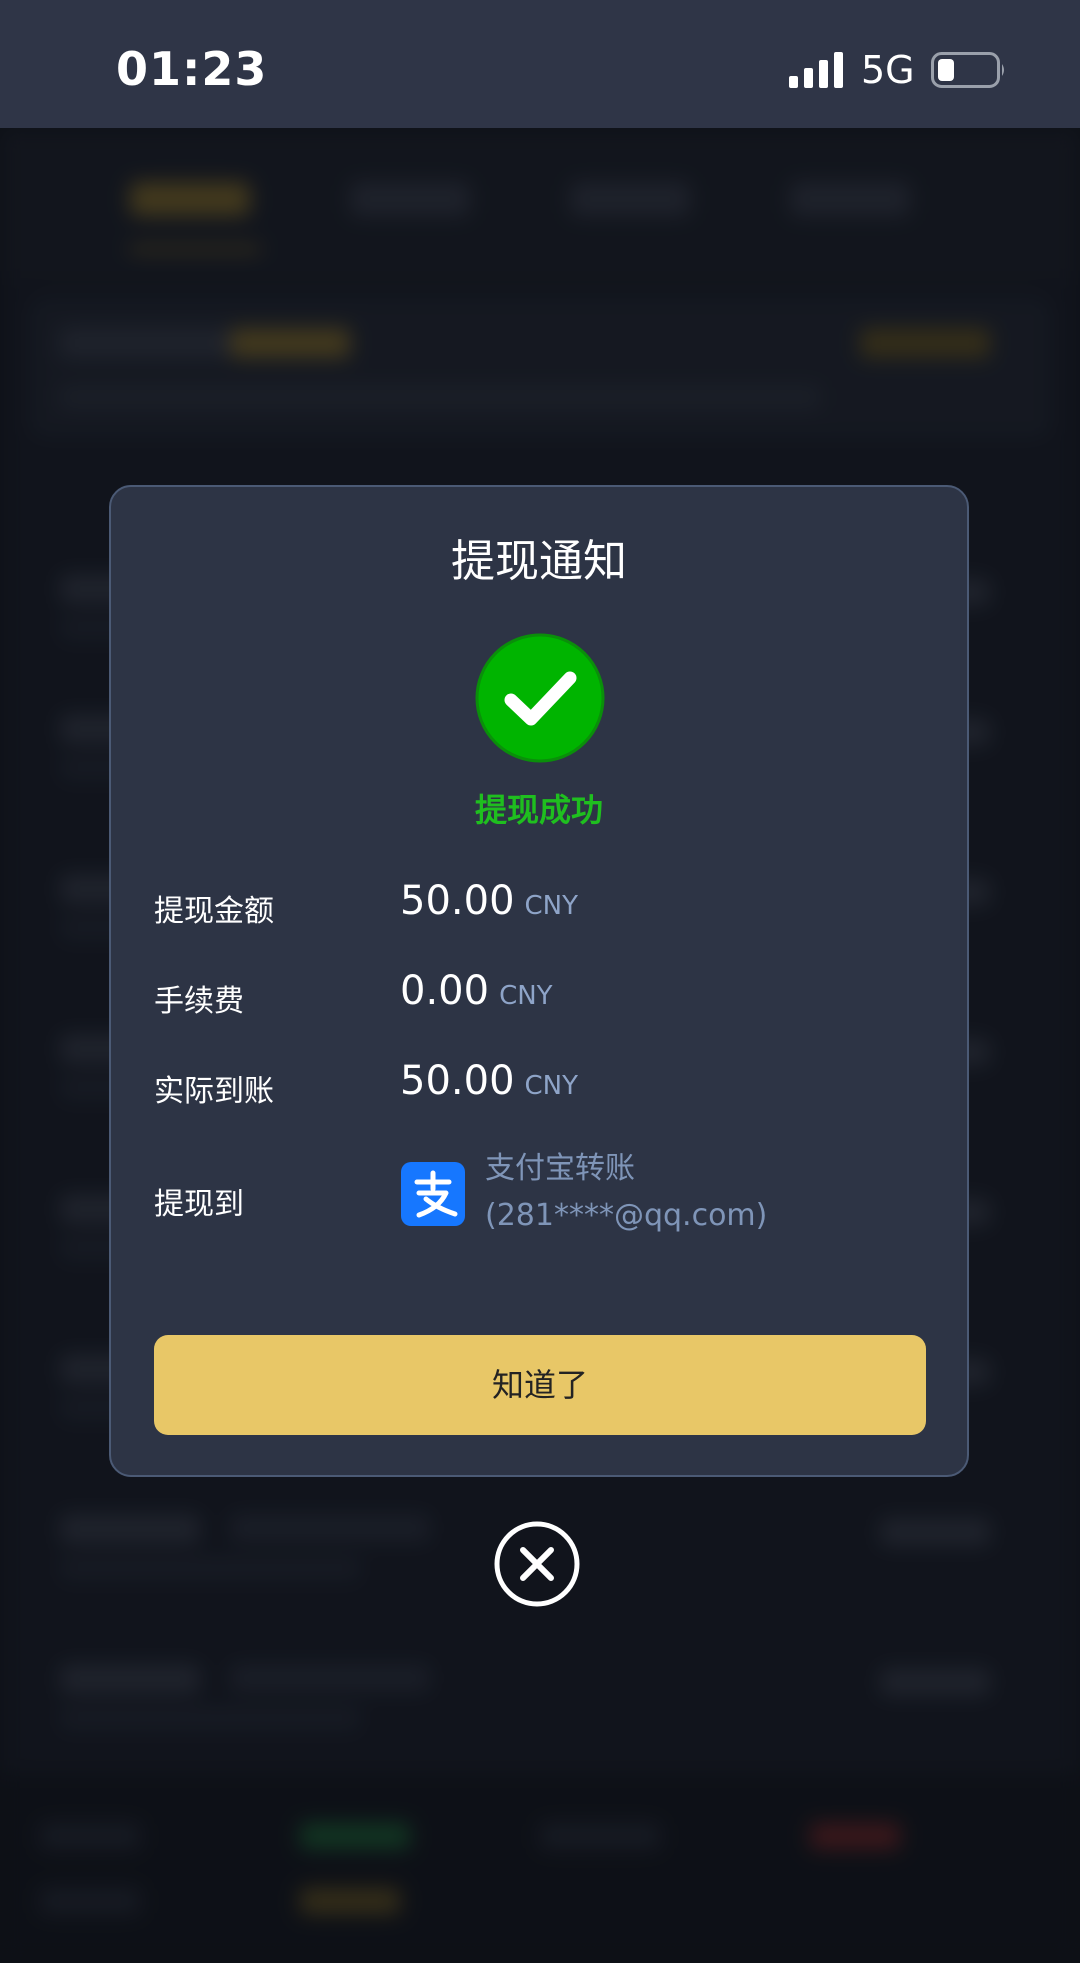 Image resolution: width=1080 pixels, height=1963 pixels. What do you see at coordinates (199, 1204) in the screenshot?
I see `destination-label: 提现到` at bounding box center [199, 1204].